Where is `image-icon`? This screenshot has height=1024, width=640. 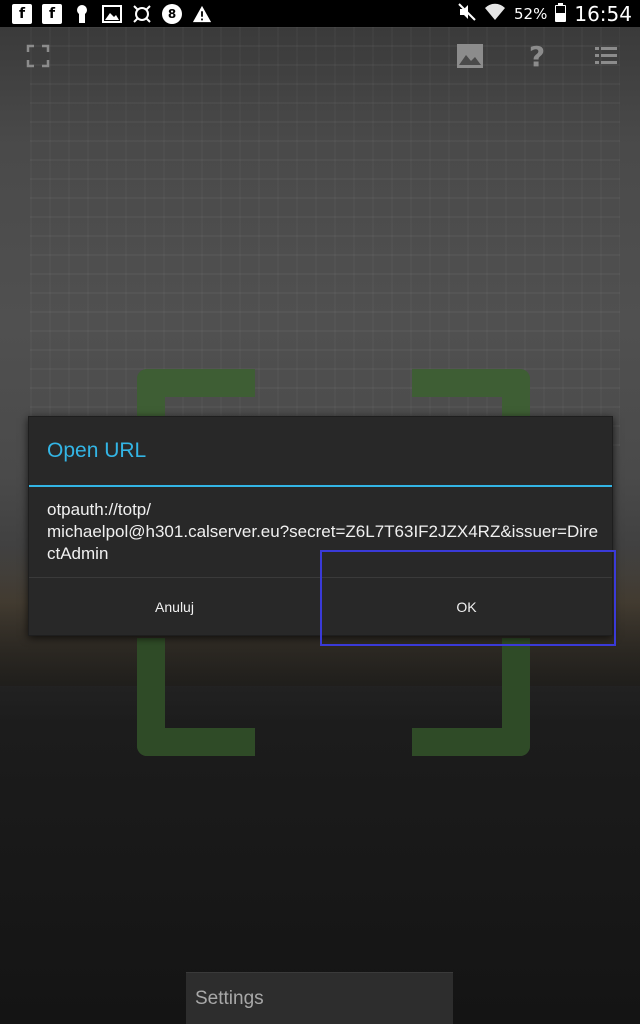
image-icon is located at coordinates (112, 14).